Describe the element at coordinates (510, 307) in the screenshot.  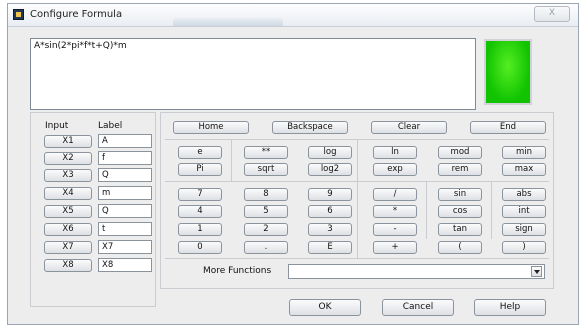
I see `help-button: Help` at that location.